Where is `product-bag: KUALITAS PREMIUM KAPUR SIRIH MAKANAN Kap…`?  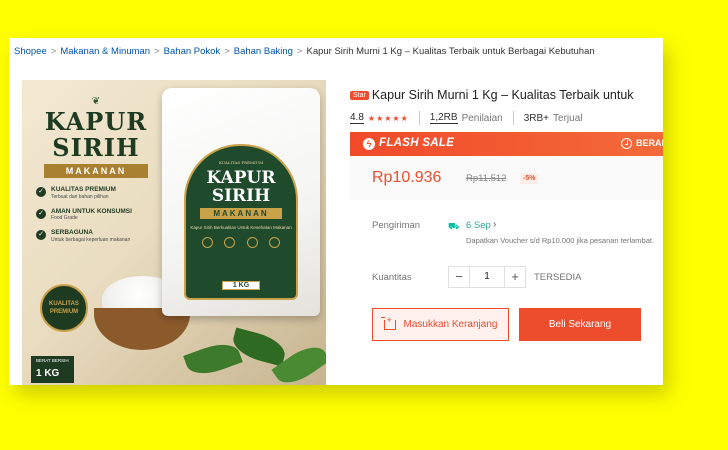
product-bag: KUALITAS PREMIUM KAPUR SIRIH MAKANAN Kap… is located at coordinates (241, 202).